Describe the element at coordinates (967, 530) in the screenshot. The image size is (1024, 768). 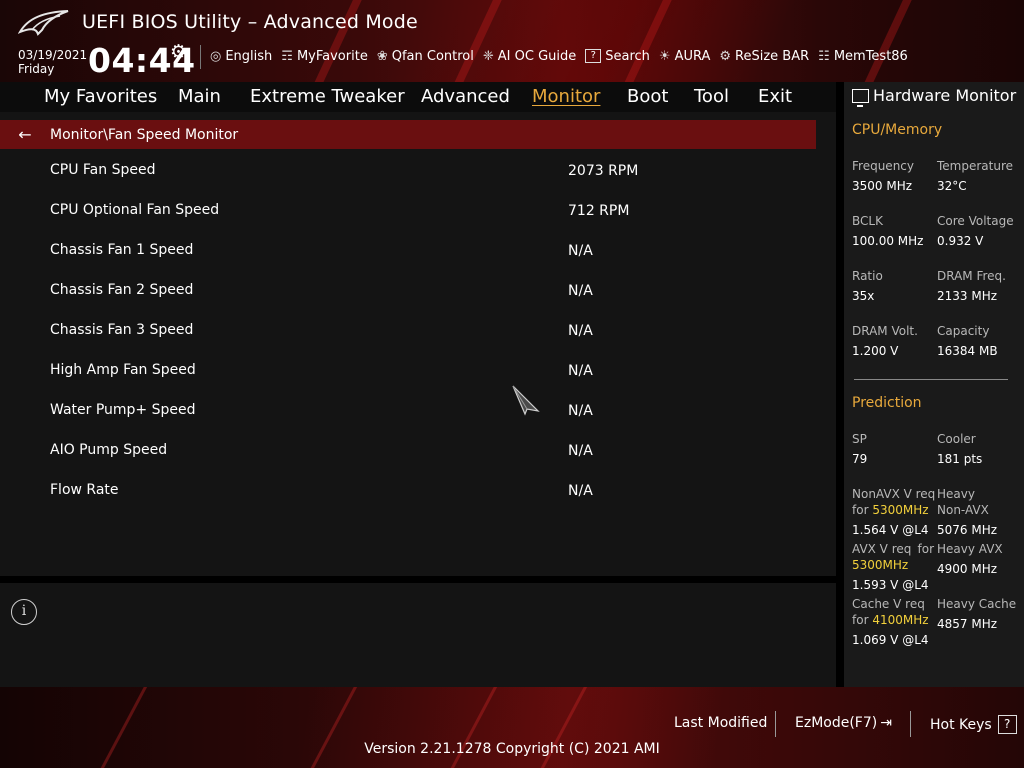
I see `stat-value: 5076 MHz` at that location.